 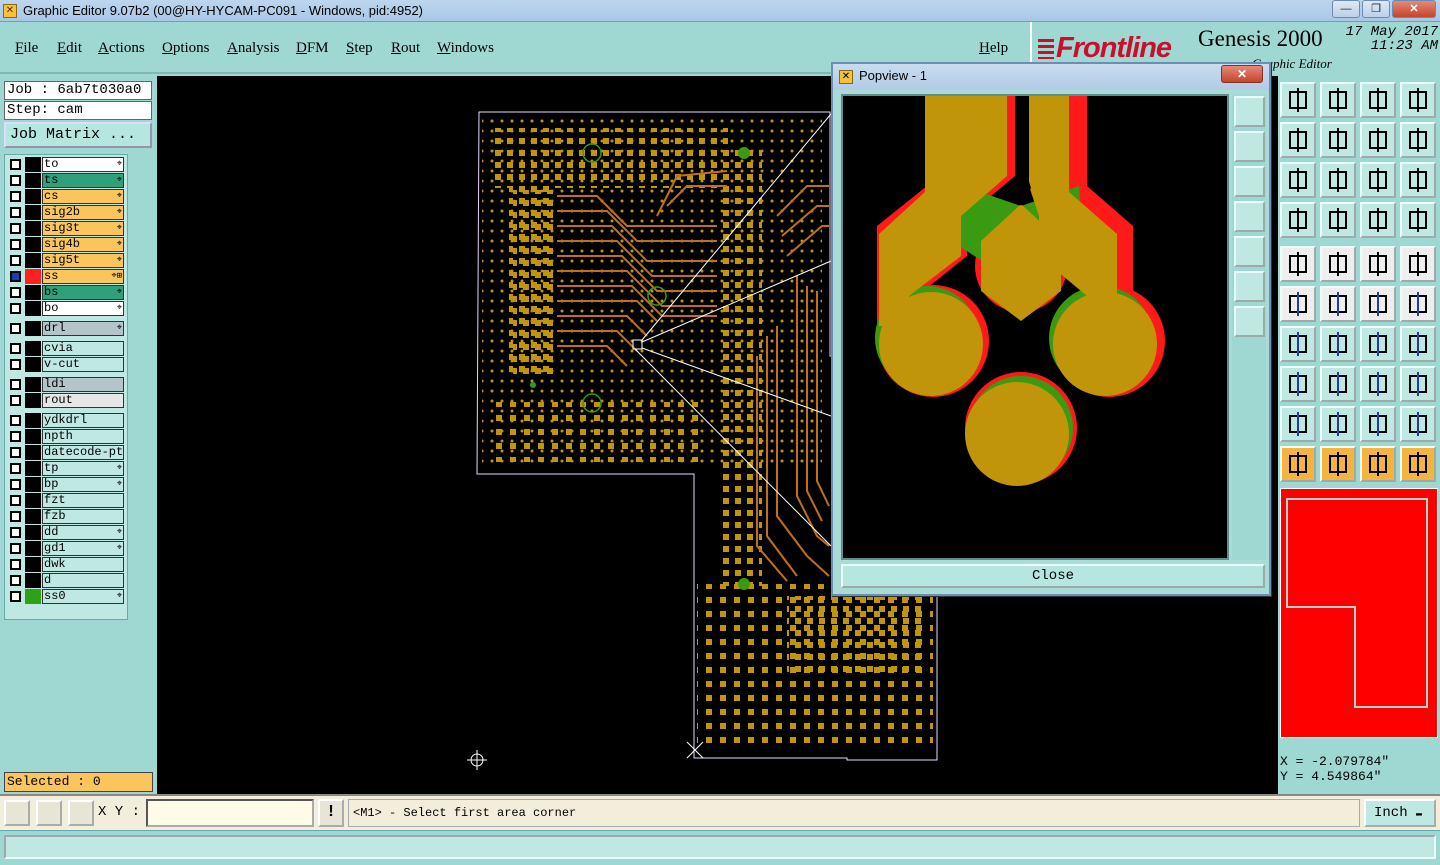 What do you see at coordinates (67, 452) in the screenshot?
I see `layer-row-datecode-pt: datecode-pt` at bounding box center [67, 452].